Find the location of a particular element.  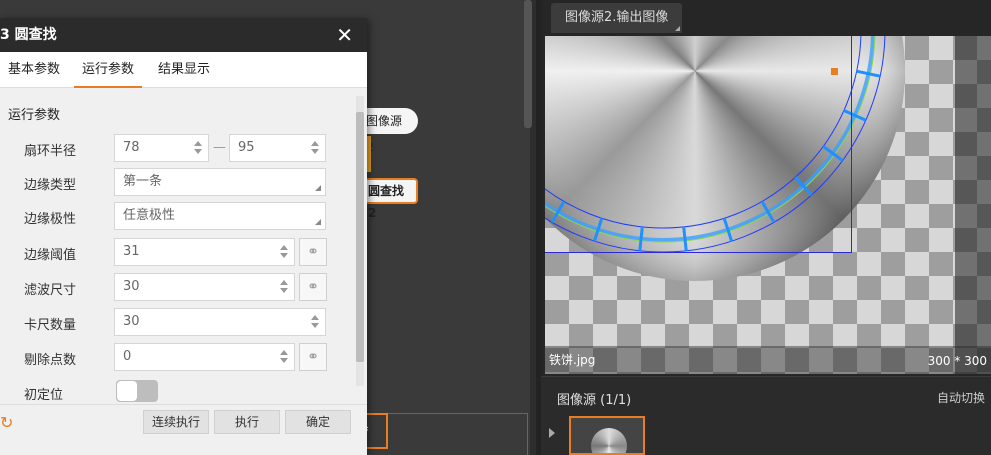

image-filename: 铁饼.jpg is located at coordinates (572, 360).